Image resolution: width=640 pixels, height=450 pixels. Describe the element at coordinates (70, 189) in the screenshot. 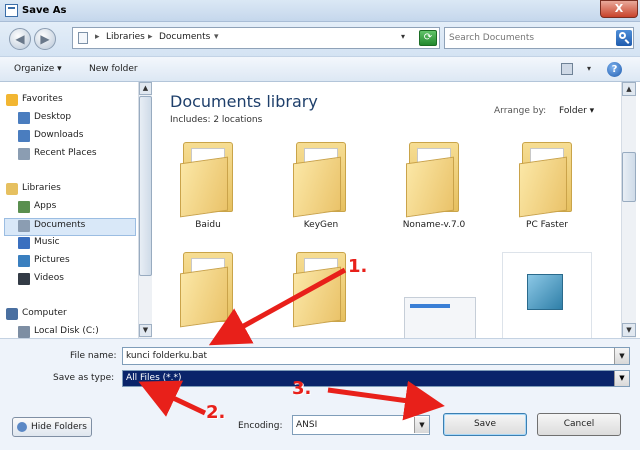

I see `sidebar-item-libraries: Libraries` at that location.